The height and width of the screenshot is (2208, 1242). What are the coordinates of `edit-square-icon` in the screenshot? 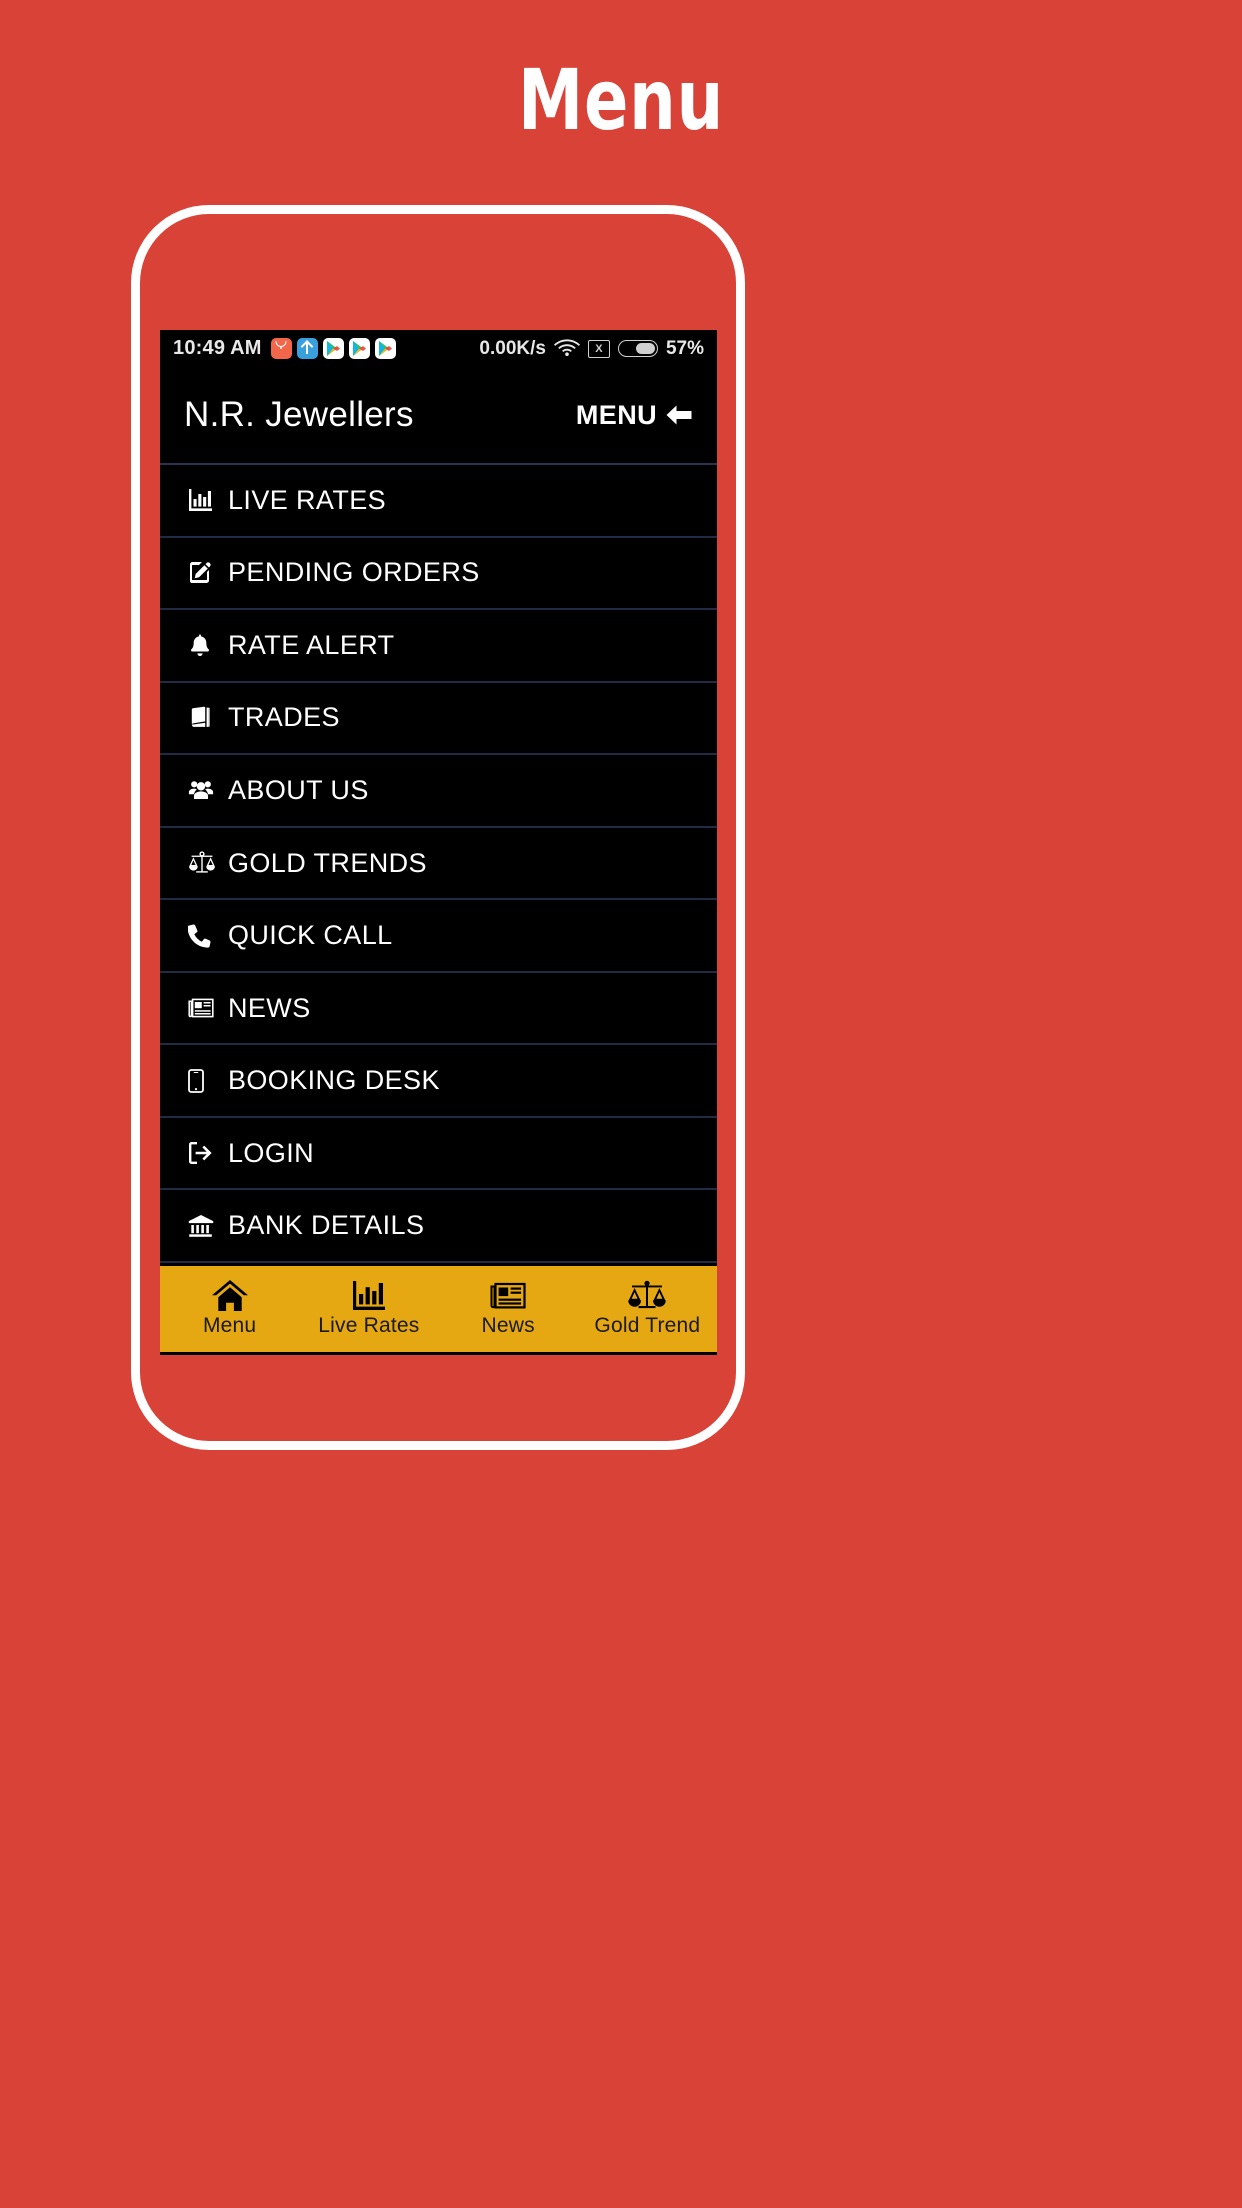 It's located at (205, 573).